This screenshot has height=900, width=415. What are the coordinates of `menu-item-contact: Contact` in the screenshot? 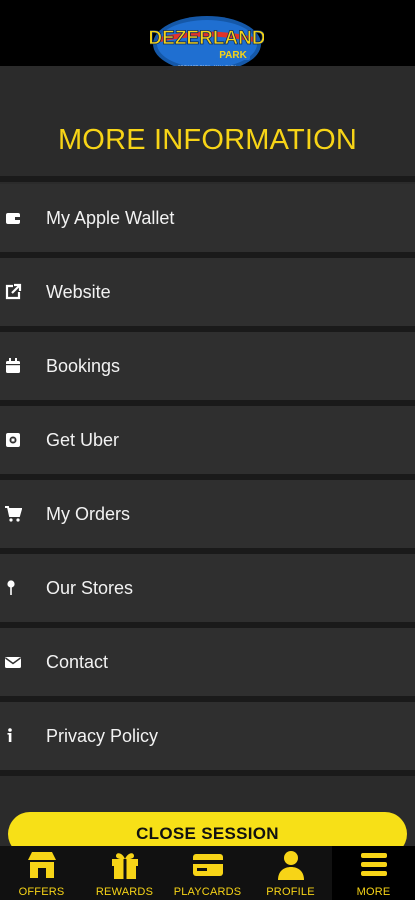 It's located at (207, 662).